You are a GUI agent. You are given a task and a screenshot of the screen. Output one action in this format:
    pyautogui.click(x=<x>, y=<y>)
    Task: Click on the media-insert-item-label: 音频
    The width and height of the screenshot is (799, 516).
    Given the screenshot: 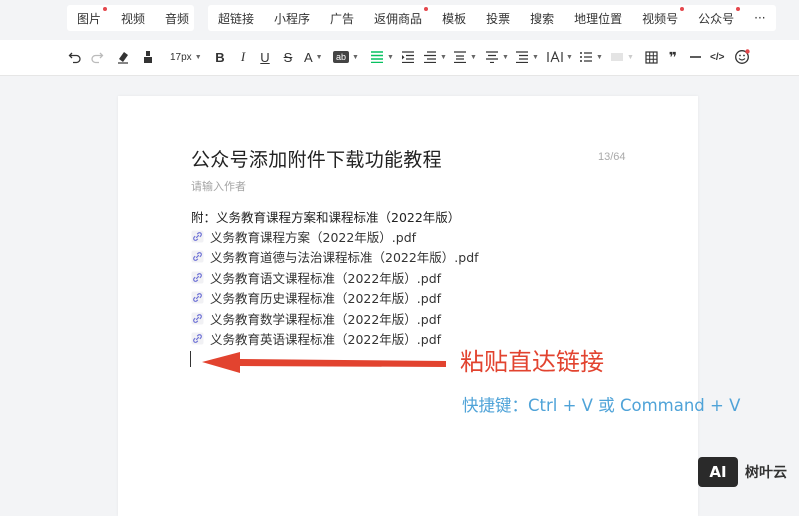 What is the action you would take?
    pyautogui.click(x=177, y=18)
    